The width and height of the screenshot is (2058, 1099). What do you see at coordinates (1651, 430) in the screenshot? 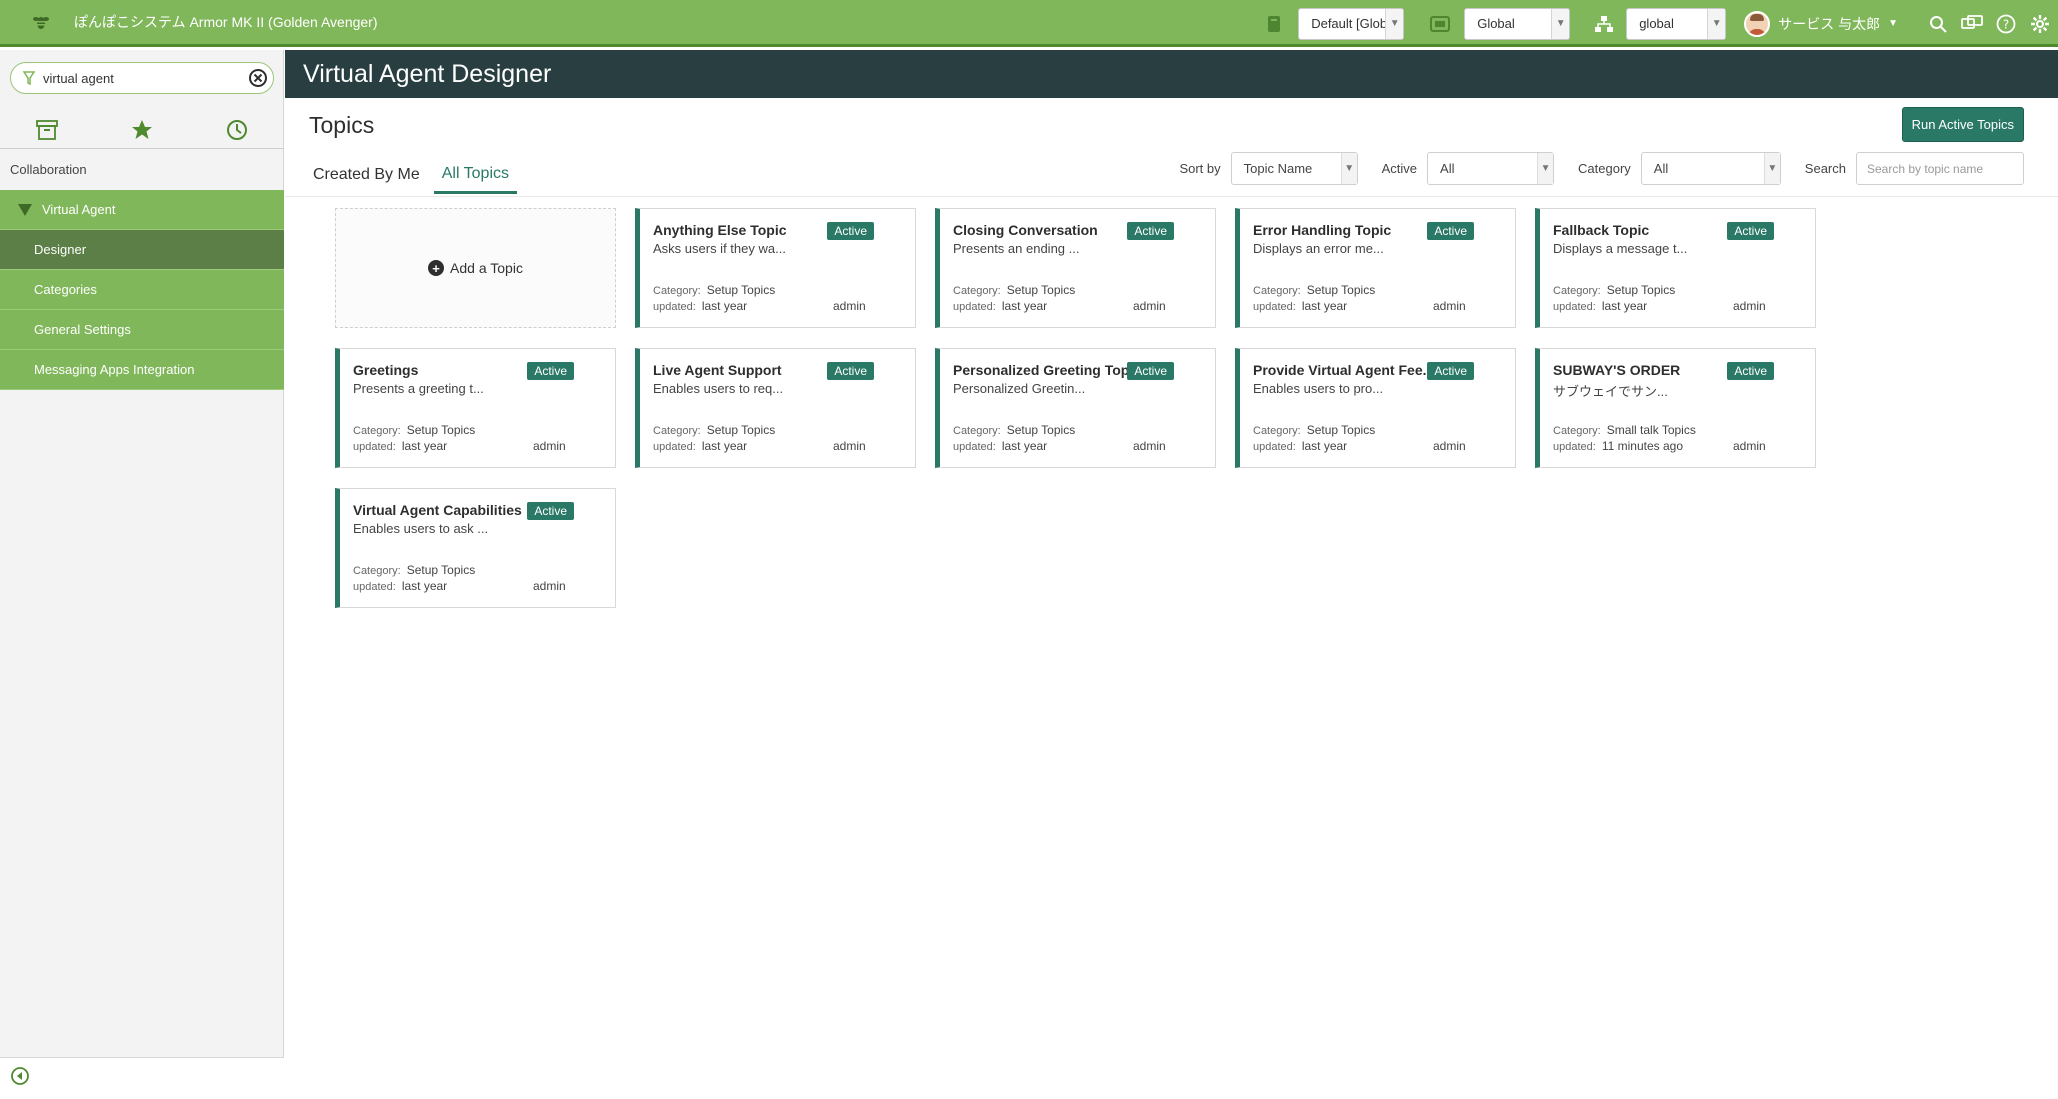
I see `topic-category: Small talk Topics` at bounding box center [1651, 430].